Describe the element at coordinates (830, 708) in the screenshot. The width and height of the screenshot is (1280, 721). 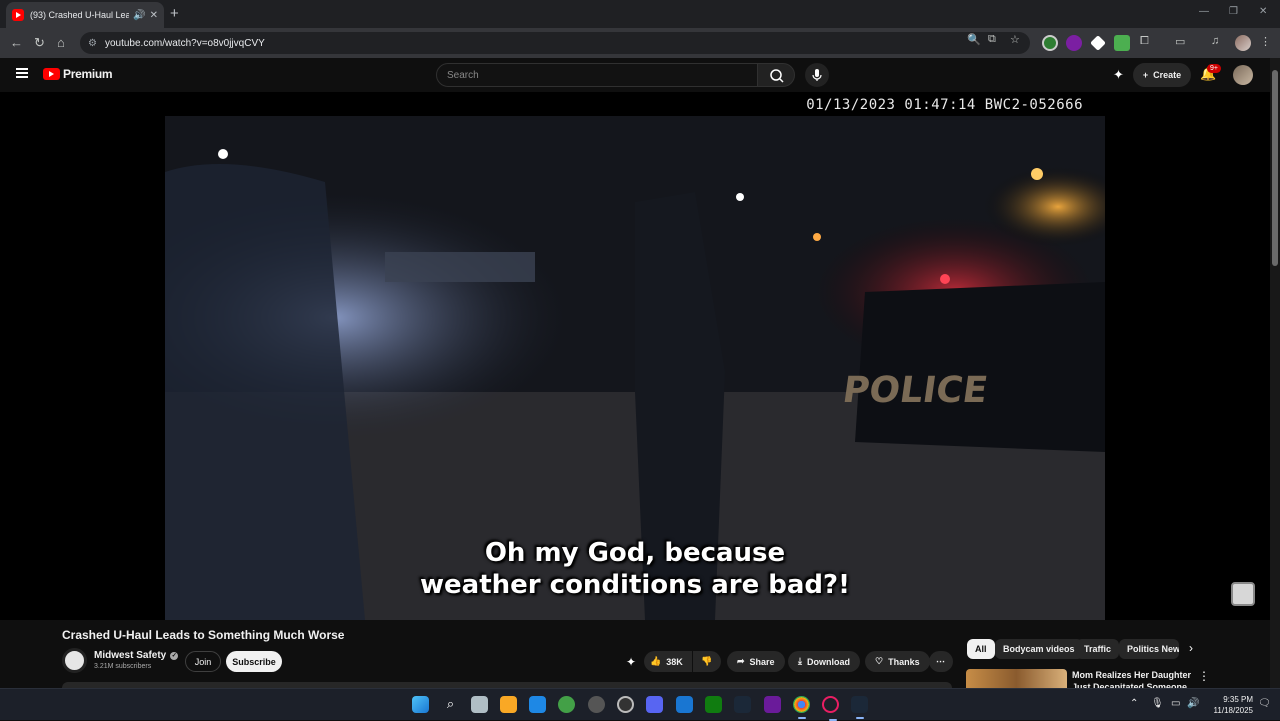
I see `opera-icon` at that location.